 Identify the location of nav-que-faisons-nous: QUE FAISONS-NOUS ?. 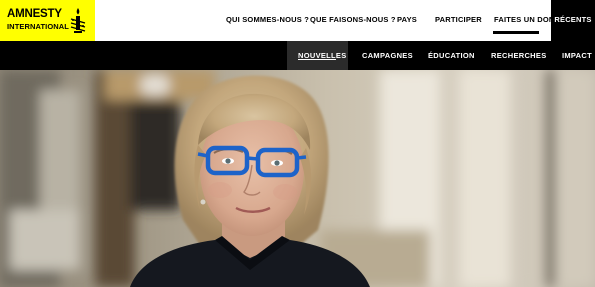
(353, 19).